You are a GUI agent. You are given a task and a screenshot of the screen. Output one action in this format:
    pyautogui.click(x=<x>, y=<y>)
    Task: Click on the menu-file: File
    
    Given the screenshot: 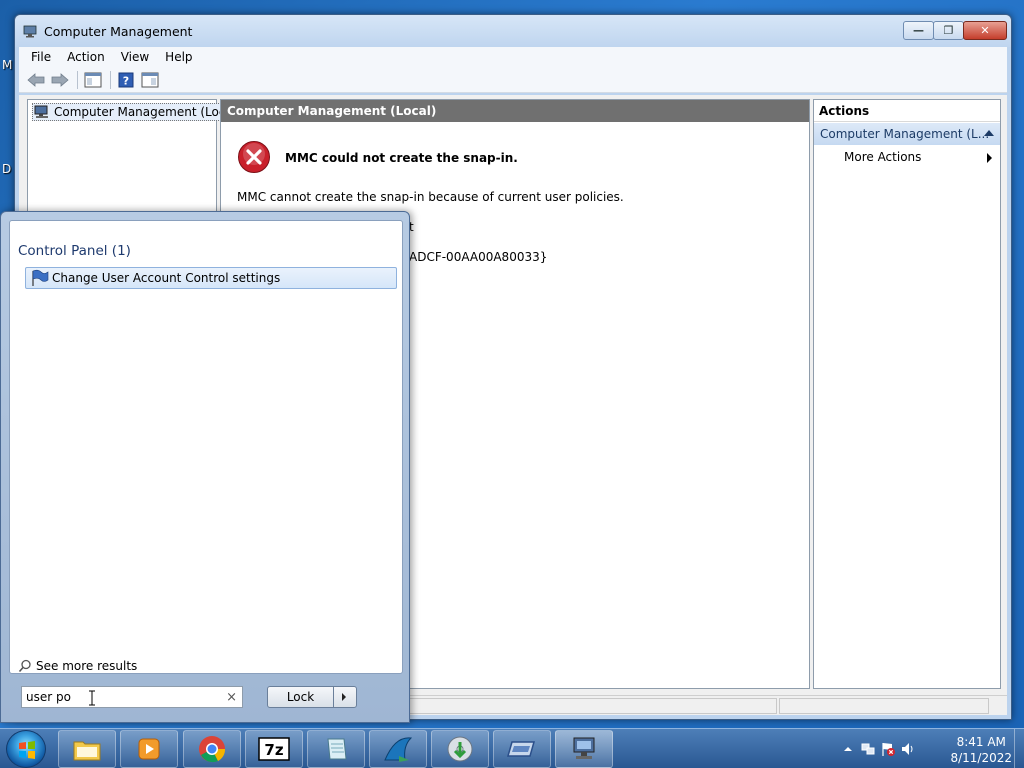 What is the action you would take?
    pyautogui.click(x=41, y=57)
    